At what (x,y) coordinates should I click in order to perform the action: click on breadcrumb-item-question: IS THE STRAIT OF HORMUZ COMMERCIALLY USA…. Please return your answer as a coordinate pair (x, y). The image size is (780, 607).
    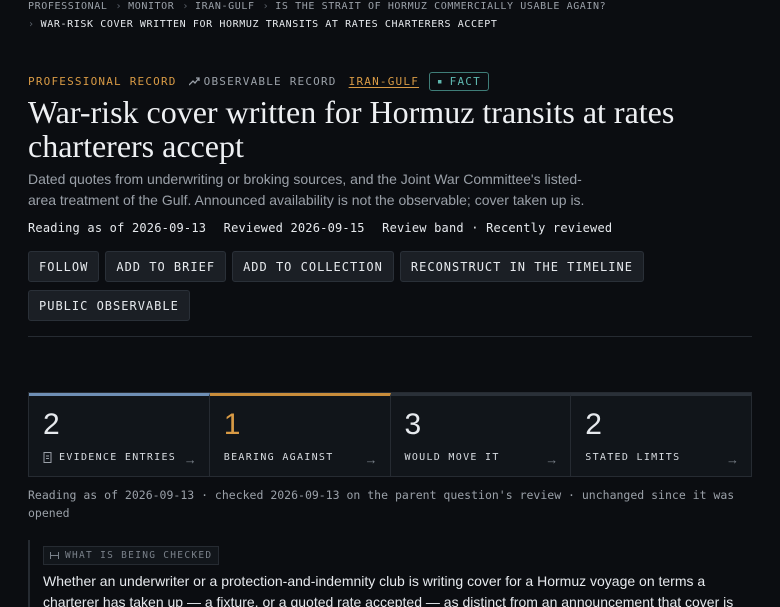
    Looking at the image, I should click on (440, 6).